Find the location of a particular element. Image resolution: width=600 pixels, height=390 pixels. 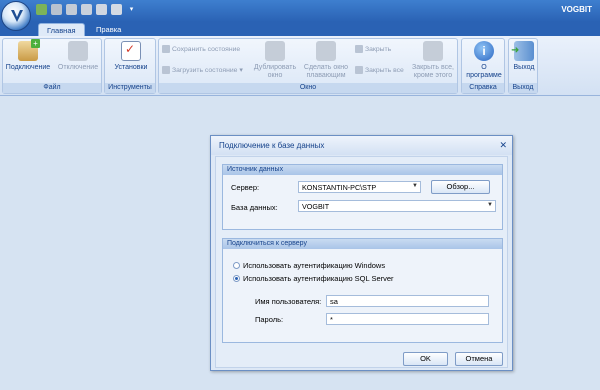

connect-button: + Подключение is located at coordinates (28, 55).